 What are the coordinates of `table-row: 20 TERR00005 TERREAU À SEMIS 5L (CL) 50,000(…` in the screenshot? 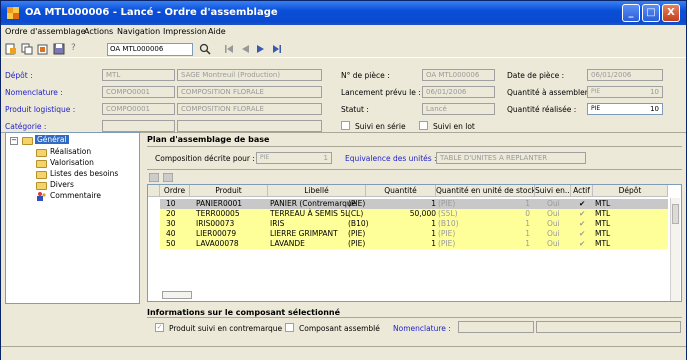 It's located at (414, 214).